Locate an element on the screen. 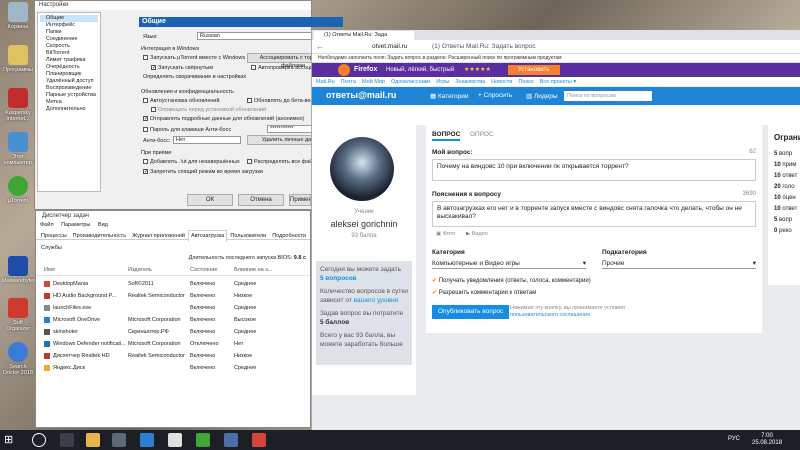 The image size is (800, 450). start-with-windows-checkbox: Запускать µTorrent вместе с Windows is located at coordinates (194, 58).